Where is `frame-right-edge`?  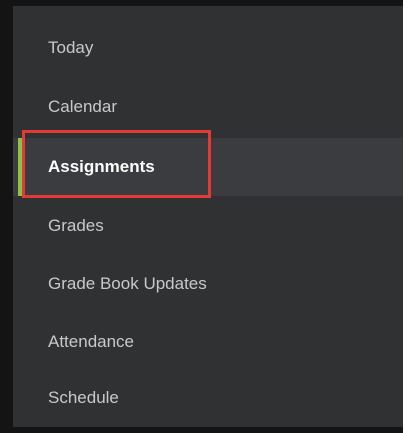
frame-right-edge is located at coordinates (406, 216).